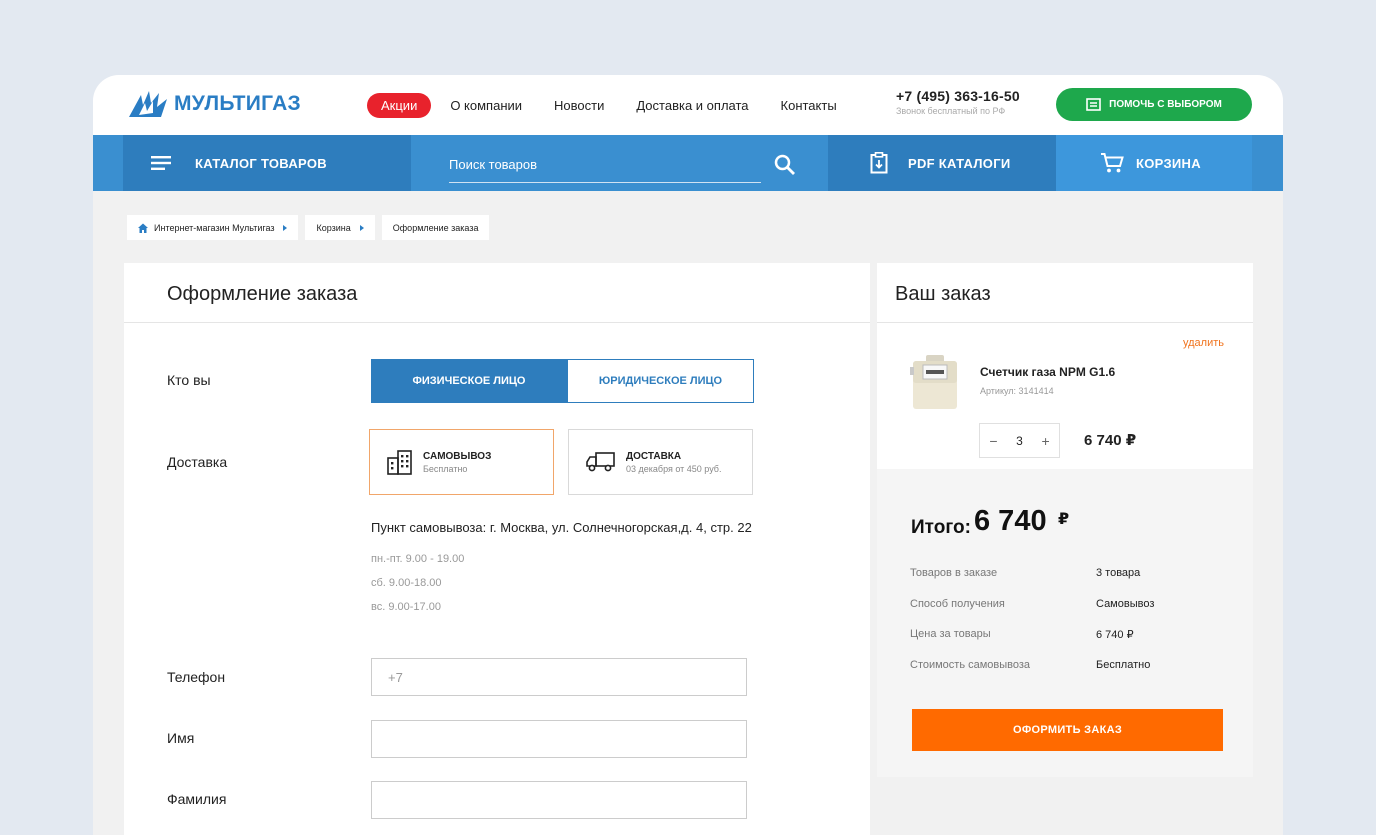  Describe the element at coordinates (559, 739) in the screenshot. I see `name-field` at that location.